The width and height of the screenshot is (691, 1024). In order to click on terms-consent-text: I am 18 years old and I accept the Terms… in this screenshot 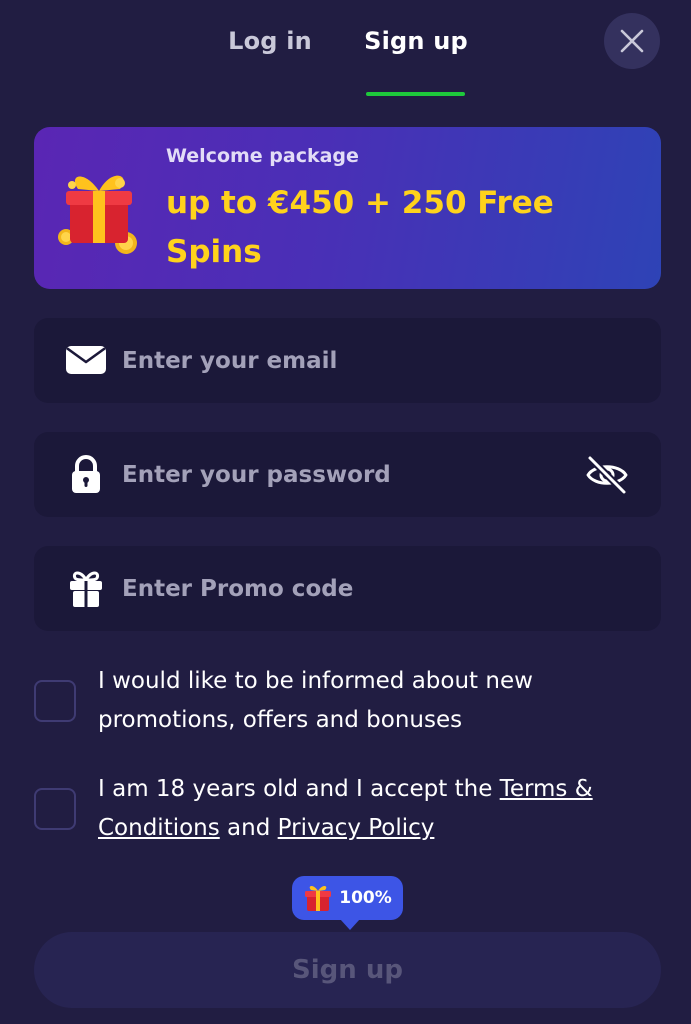, I will do `click(378, 809)`.